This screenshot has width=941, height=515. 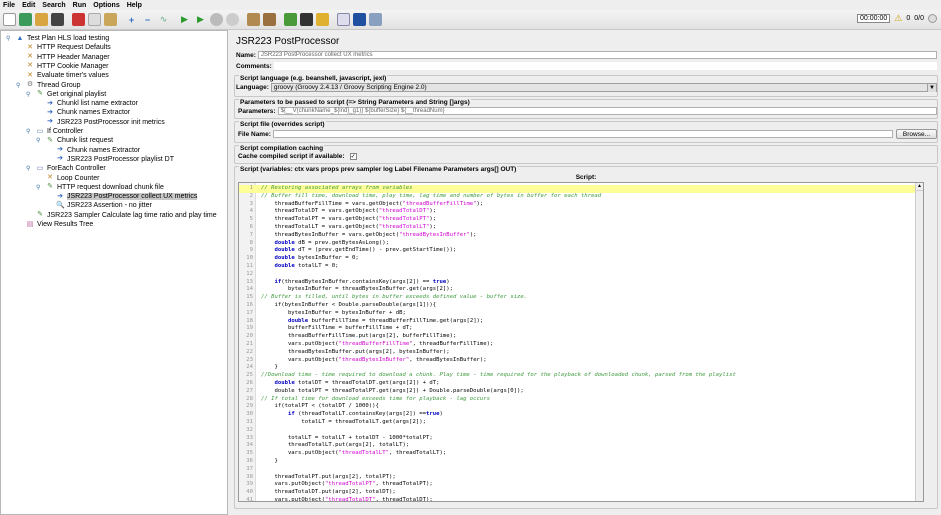 What do you see at coordinates (269, 19) in the screenshot?
I see `clear-all-icon` at bounding box center [269, 19].